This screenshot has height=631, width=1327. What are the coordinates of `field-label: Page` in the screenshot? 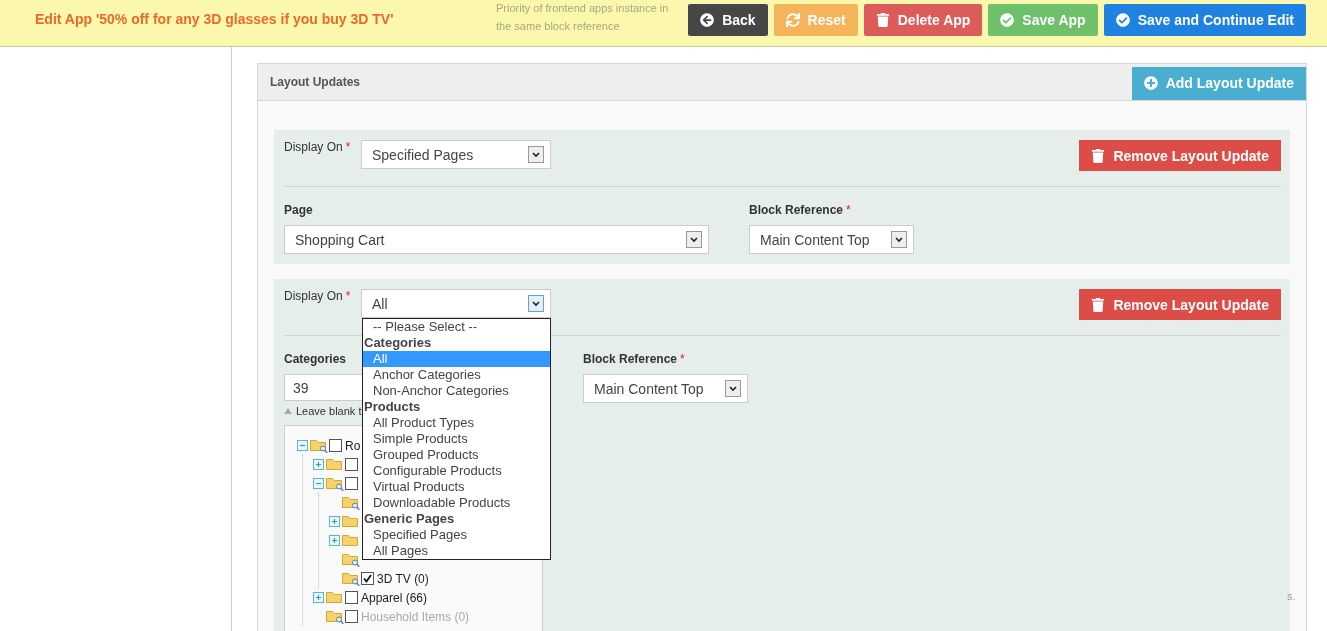 It's located at (298, 210).